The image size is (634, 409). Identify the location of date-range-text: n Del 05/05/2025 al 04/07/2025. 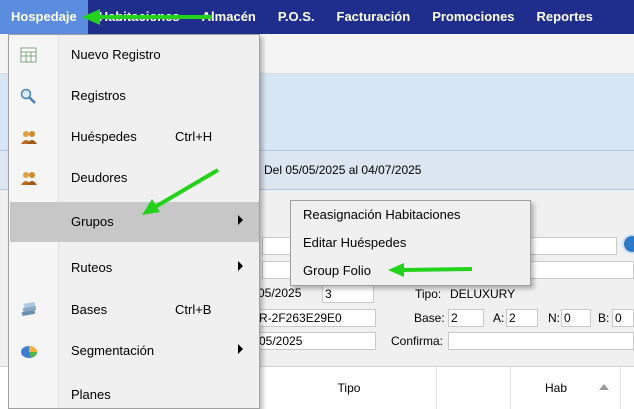
(338, 170).